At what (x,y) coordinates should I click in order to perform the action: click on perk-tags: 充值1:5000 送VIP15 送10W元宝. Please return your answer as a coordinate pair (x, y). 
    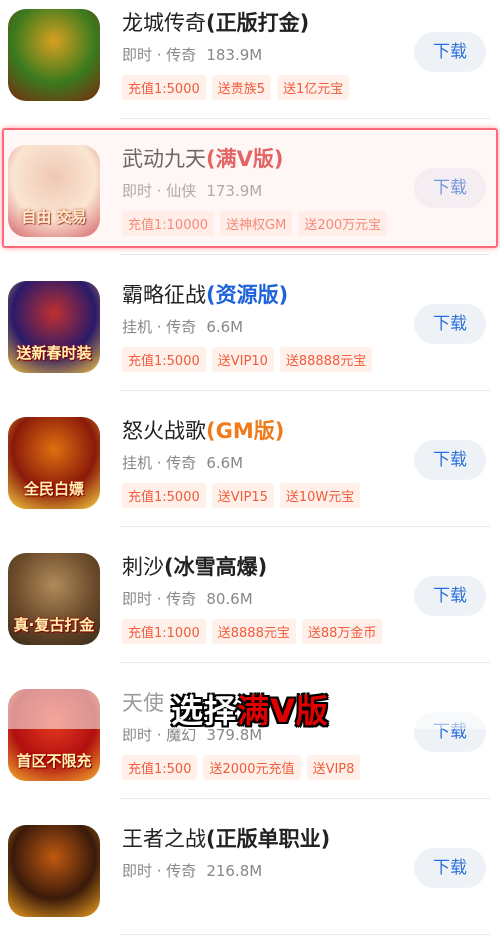
    Looking at the image, I should click on (244, 495).